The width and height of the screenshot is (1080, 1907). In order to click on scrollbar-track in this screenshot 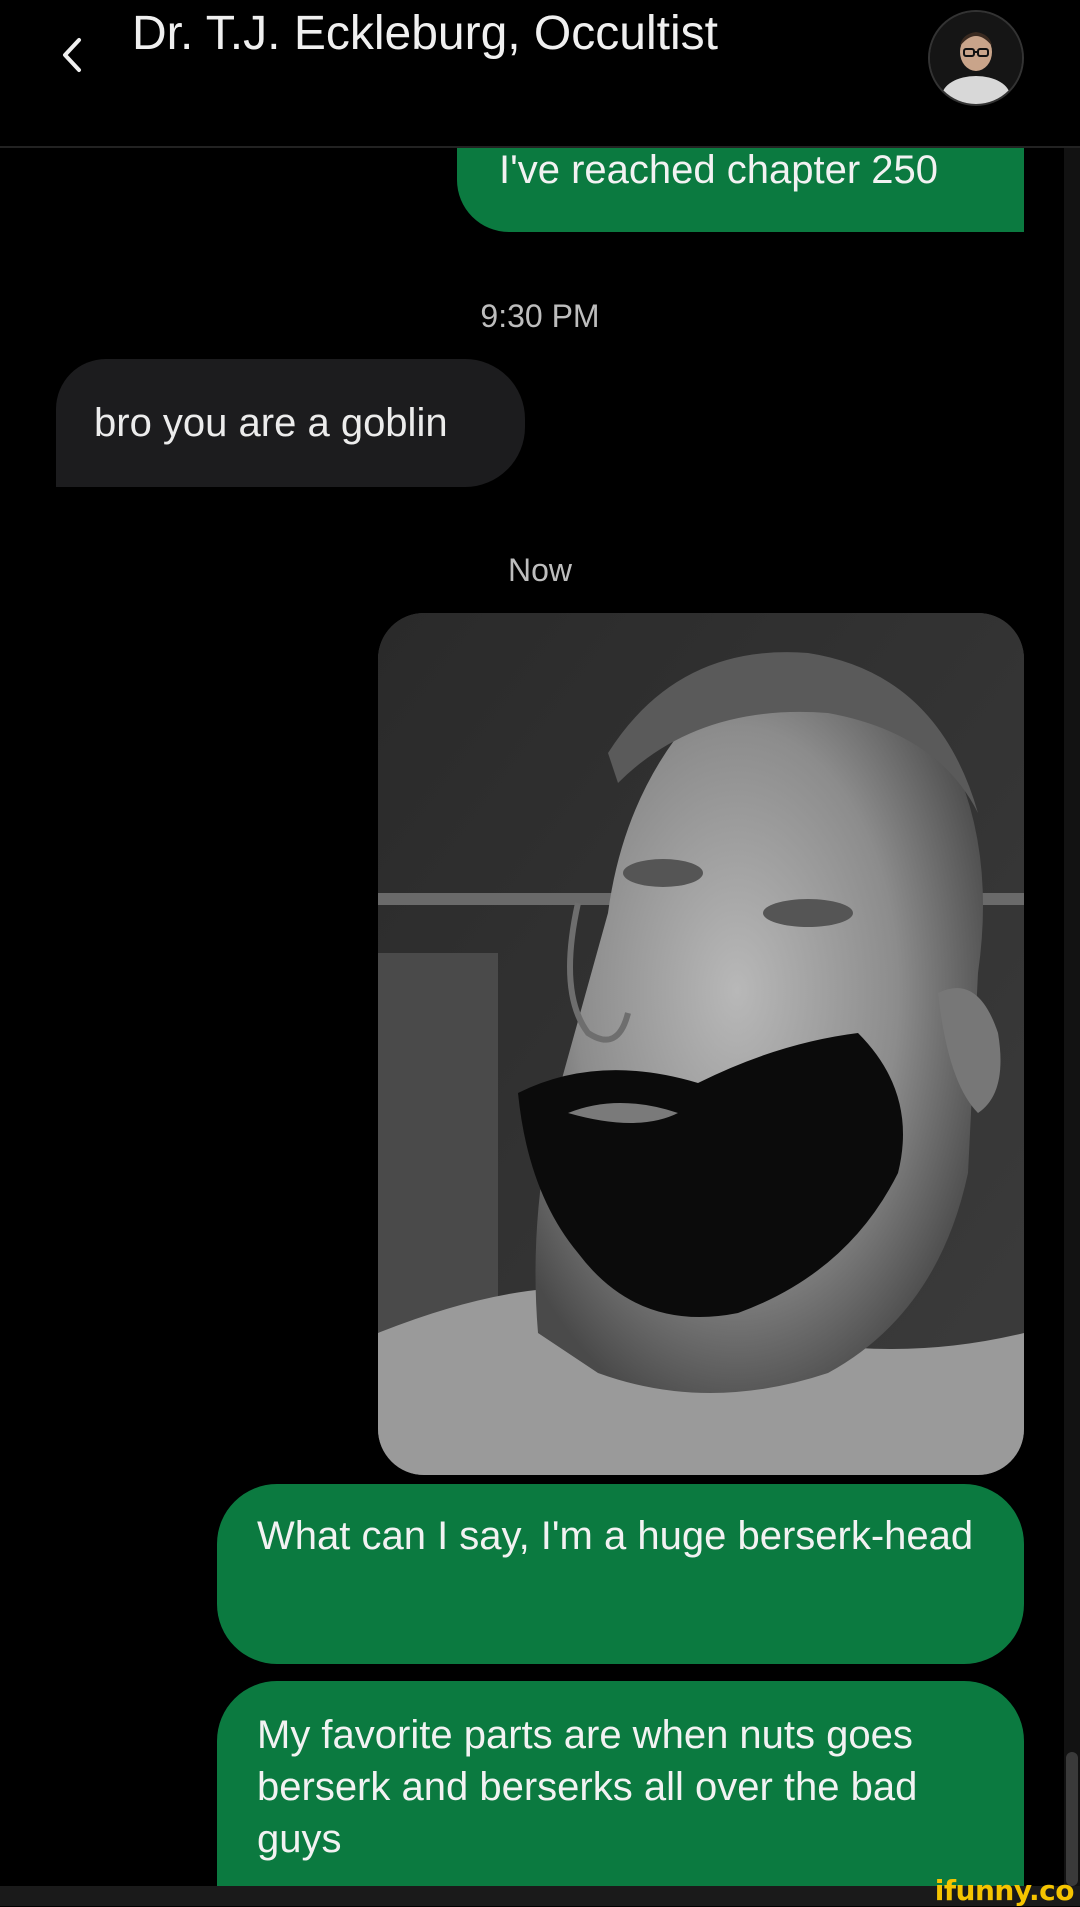, I will do `click(1072, 1016)`.